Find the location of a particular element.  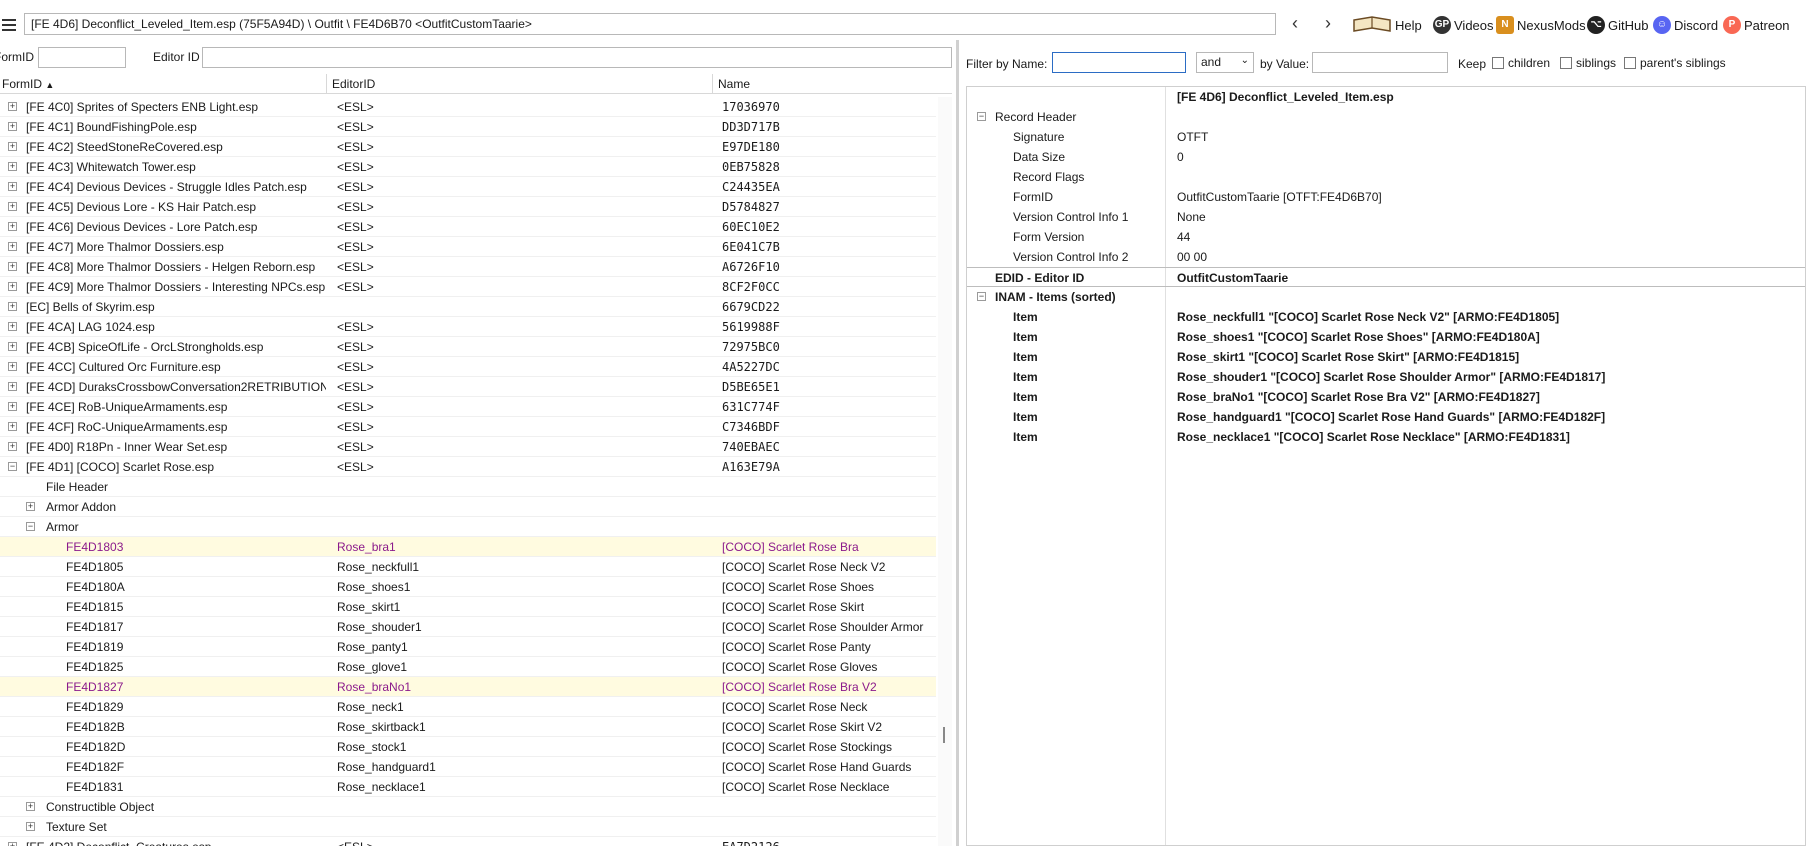

pane-splitter is located at coordinates (957, 443).